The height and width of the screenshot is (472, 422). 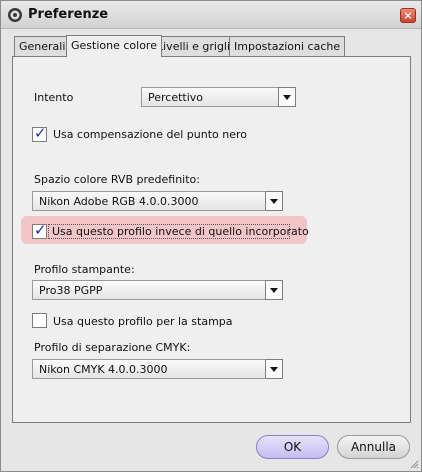 What do you see at coordinates (42, 46) in the screenshot?
I see `tab-general: Generali` at bounding box center [42, 46].